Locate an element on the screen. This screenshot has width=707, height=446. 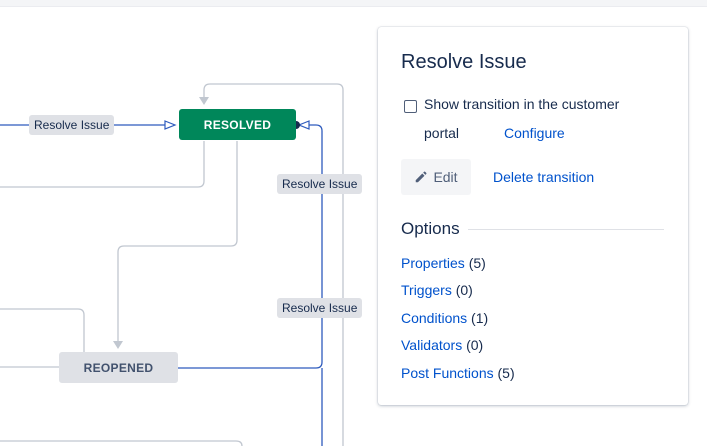
option-conditions: Conditions (1) is located at coordinates (444, 318).